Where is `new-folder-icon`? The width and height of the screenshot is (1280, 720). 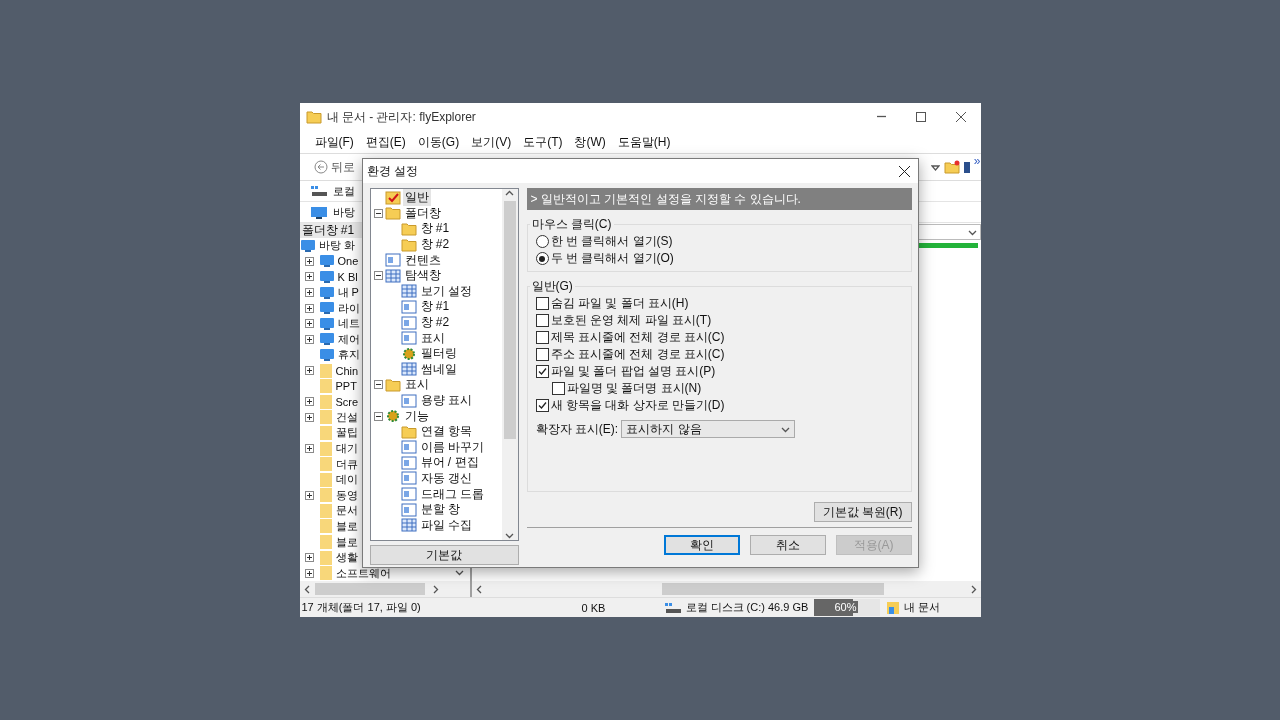 new-folder-icon is located at coordinates (951, 167).